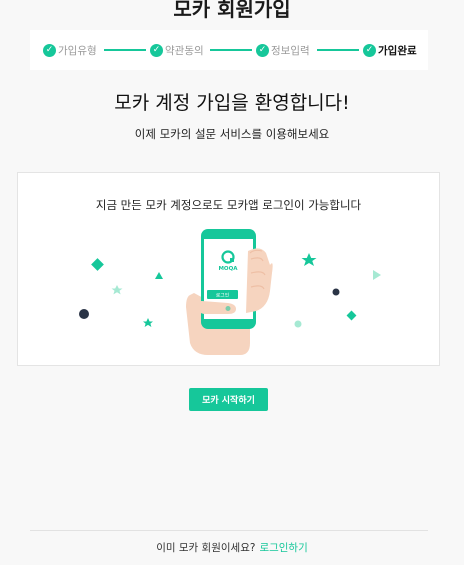  Describe the element at coordinates (184, 50) in the screenshot. I see `step-label: 약관동의` at that location.